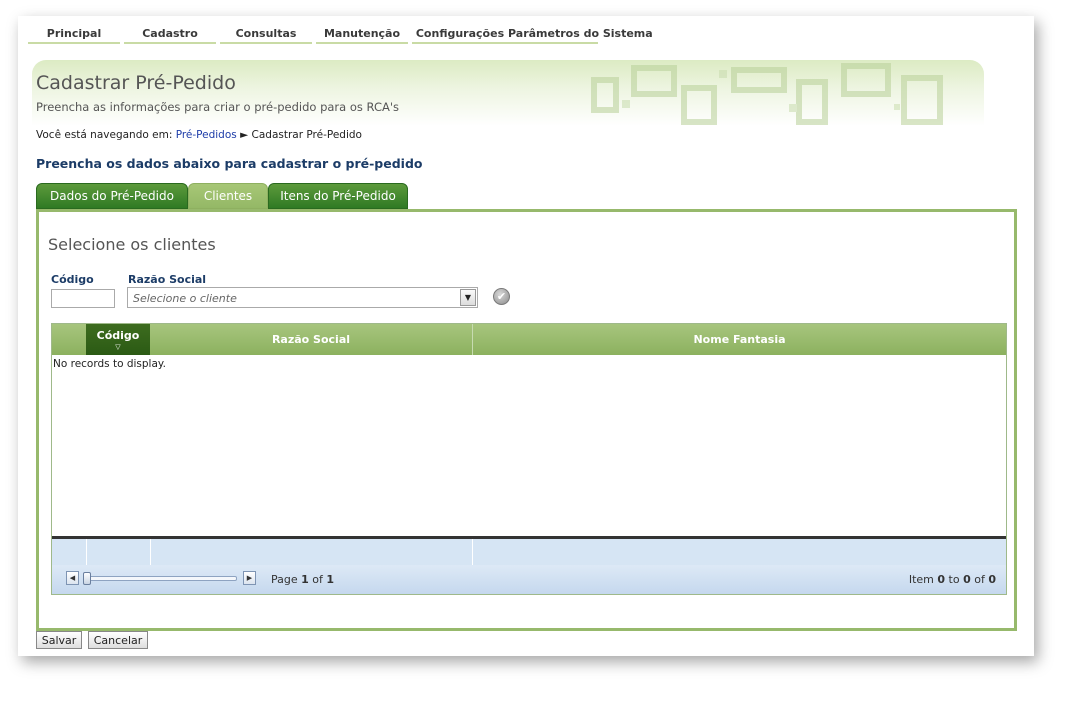 This screenshot has width=1082, height=703. Describe the element at coordinates (59, 640) in the screenshot. I see `save-button: Salvar` at that location.